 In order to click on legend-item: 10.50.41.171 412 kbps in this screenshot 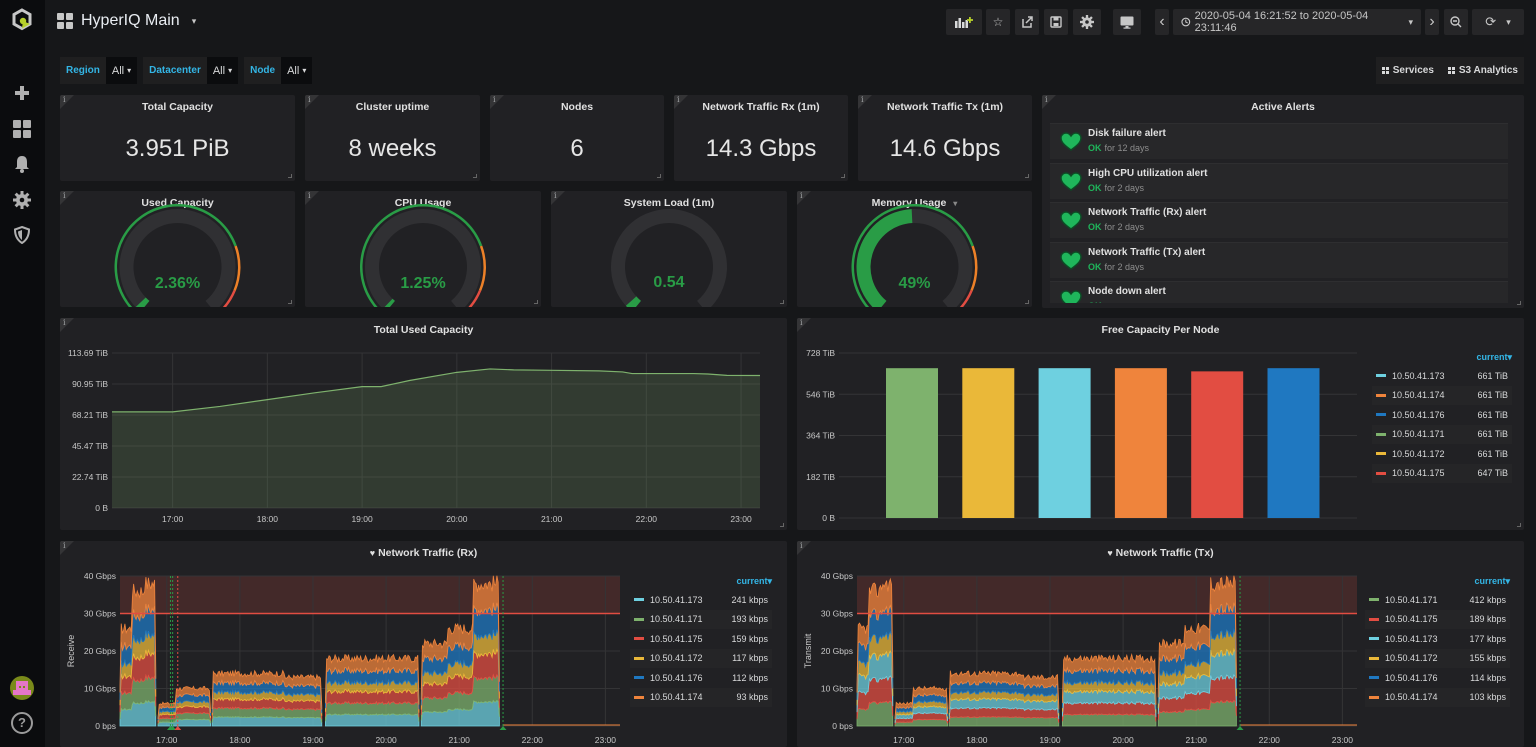, I will do `click(1437, 600)`.